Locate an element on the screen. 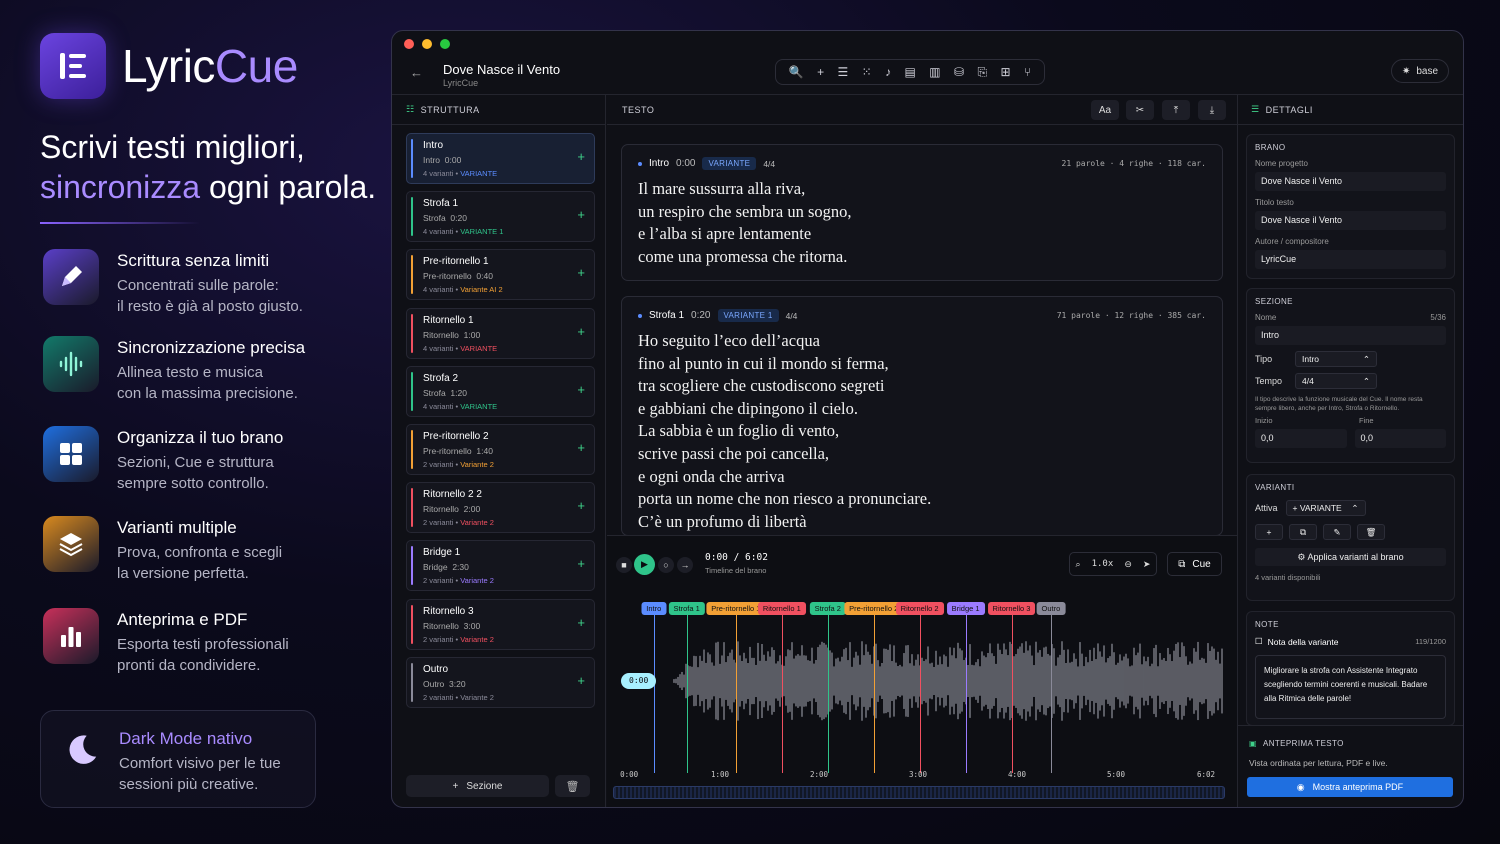 Image resolution: width=1500 pixels, height=844 pixels. base-button: ✷ base is located at coordinates (1420, 71).